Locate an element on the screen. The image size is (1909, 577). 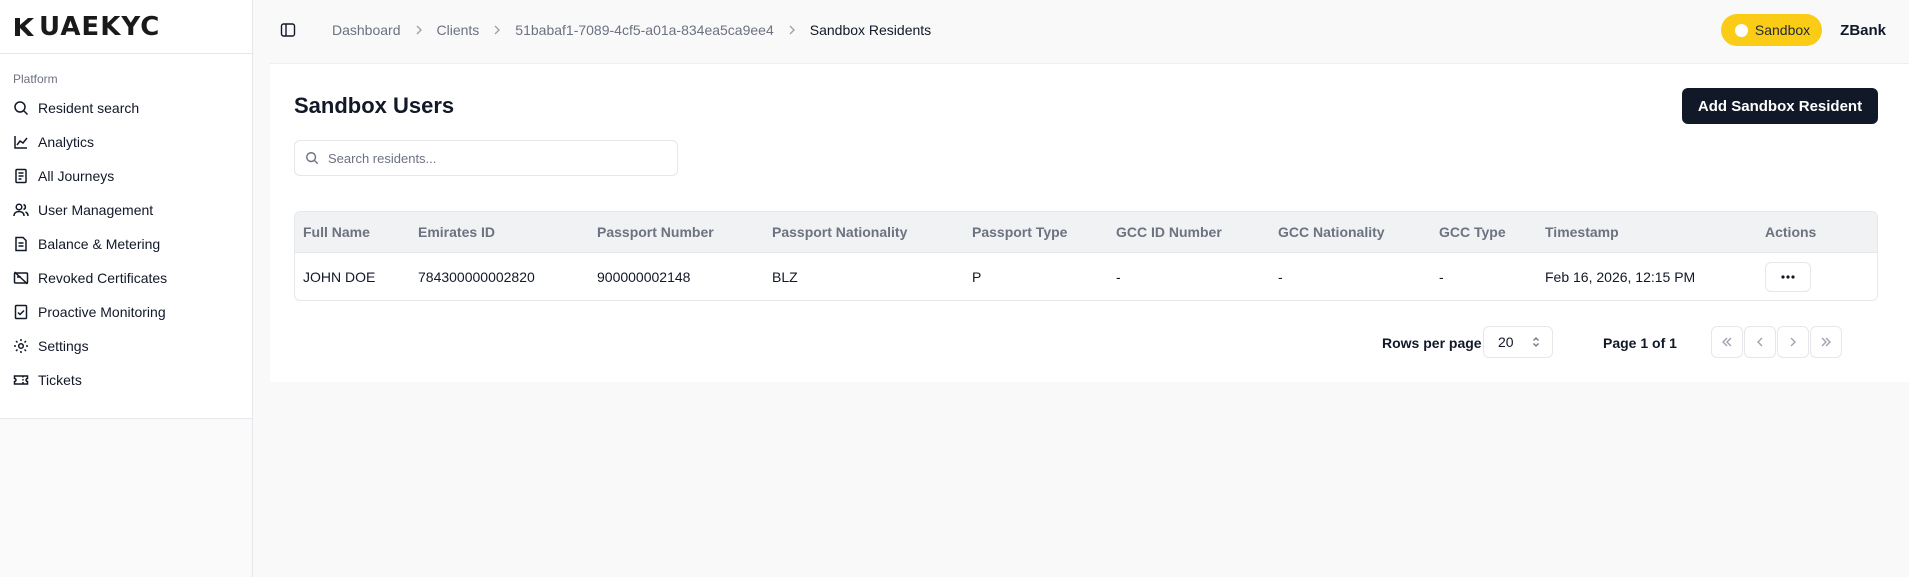
sidebar-item-analytics: Analytics is located at coordinates (126, 142).